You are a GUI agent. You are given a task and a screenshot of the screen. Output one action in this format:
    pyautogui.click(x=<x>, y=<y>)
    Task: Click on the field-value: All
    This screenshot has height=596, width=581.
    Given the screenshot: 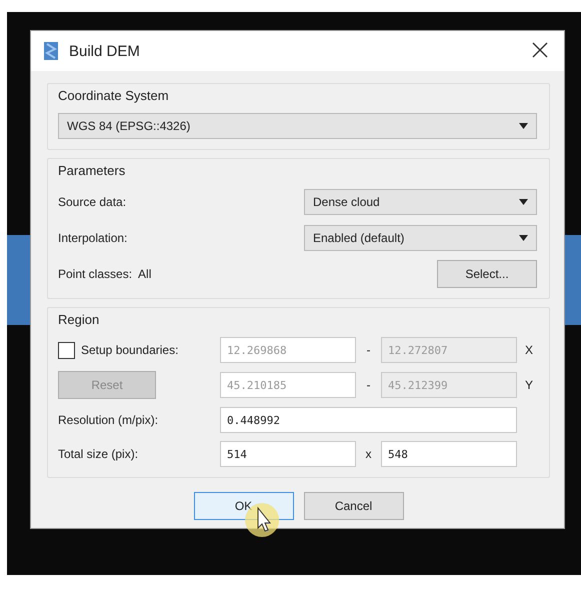 What is the action you would take?
    pyautogui.click(x=145, y=274)
    